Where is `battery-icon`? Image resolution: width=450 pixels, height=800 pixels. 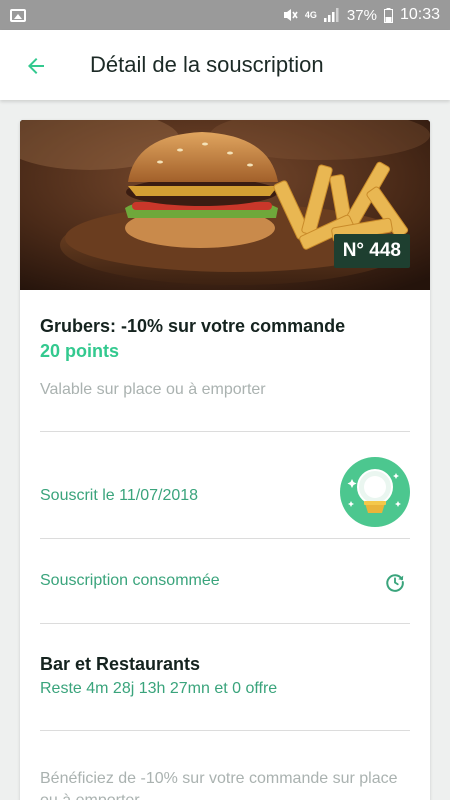 battery-icon is located at coordinates (388, 15).